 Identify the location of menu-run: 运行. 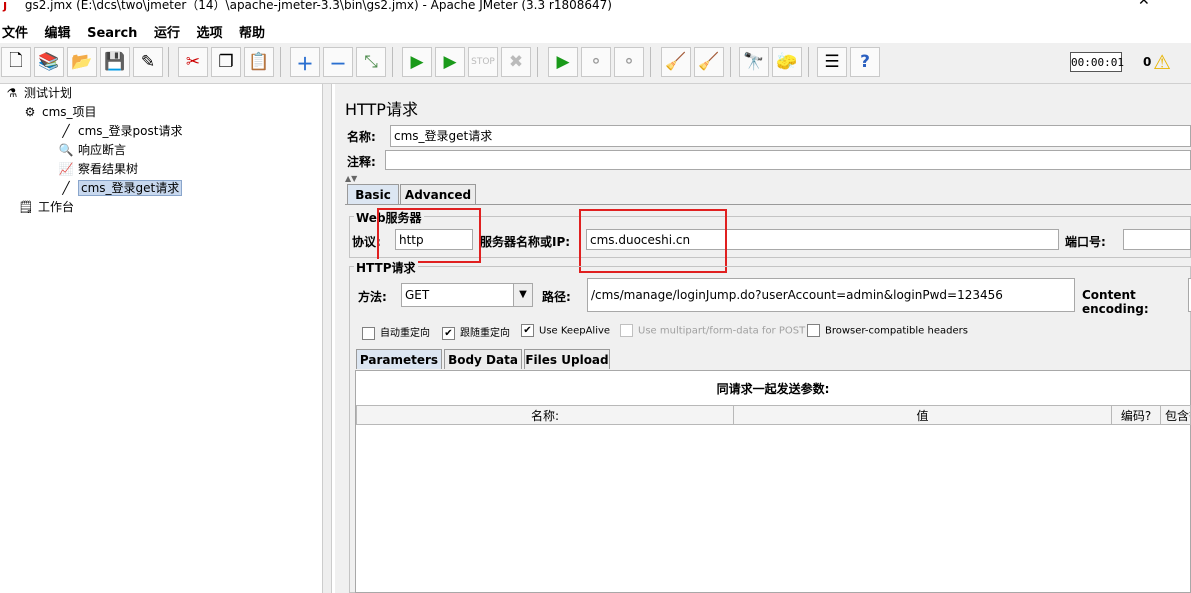
(167, 31).